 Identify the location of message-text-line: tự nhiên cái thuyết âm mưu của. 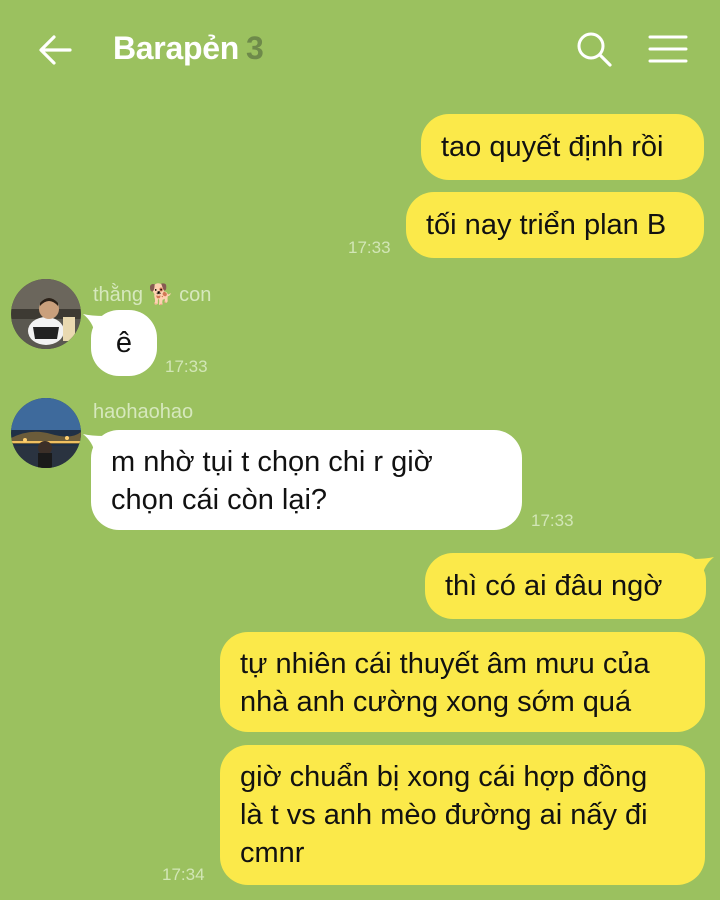
(445, 664).